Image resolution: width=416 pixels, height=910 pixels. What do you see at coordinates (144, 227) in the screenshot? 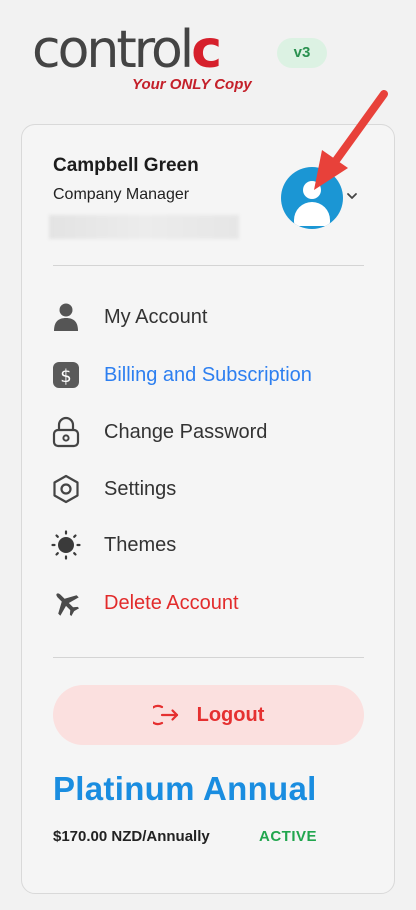
I see `redacted-user-email` at bounding box center [144, 227].